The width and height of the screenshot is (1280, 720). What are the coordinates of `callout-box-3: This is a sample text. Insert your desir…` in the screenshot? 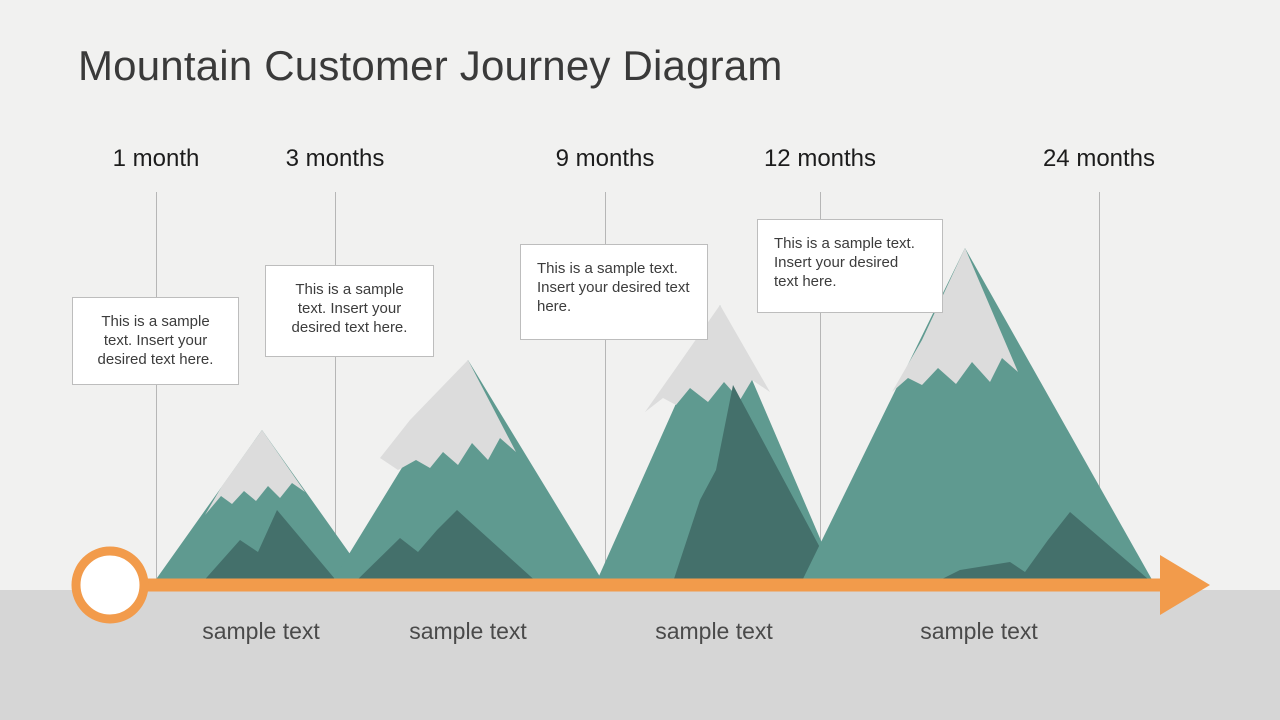 It's located at (614, 292).